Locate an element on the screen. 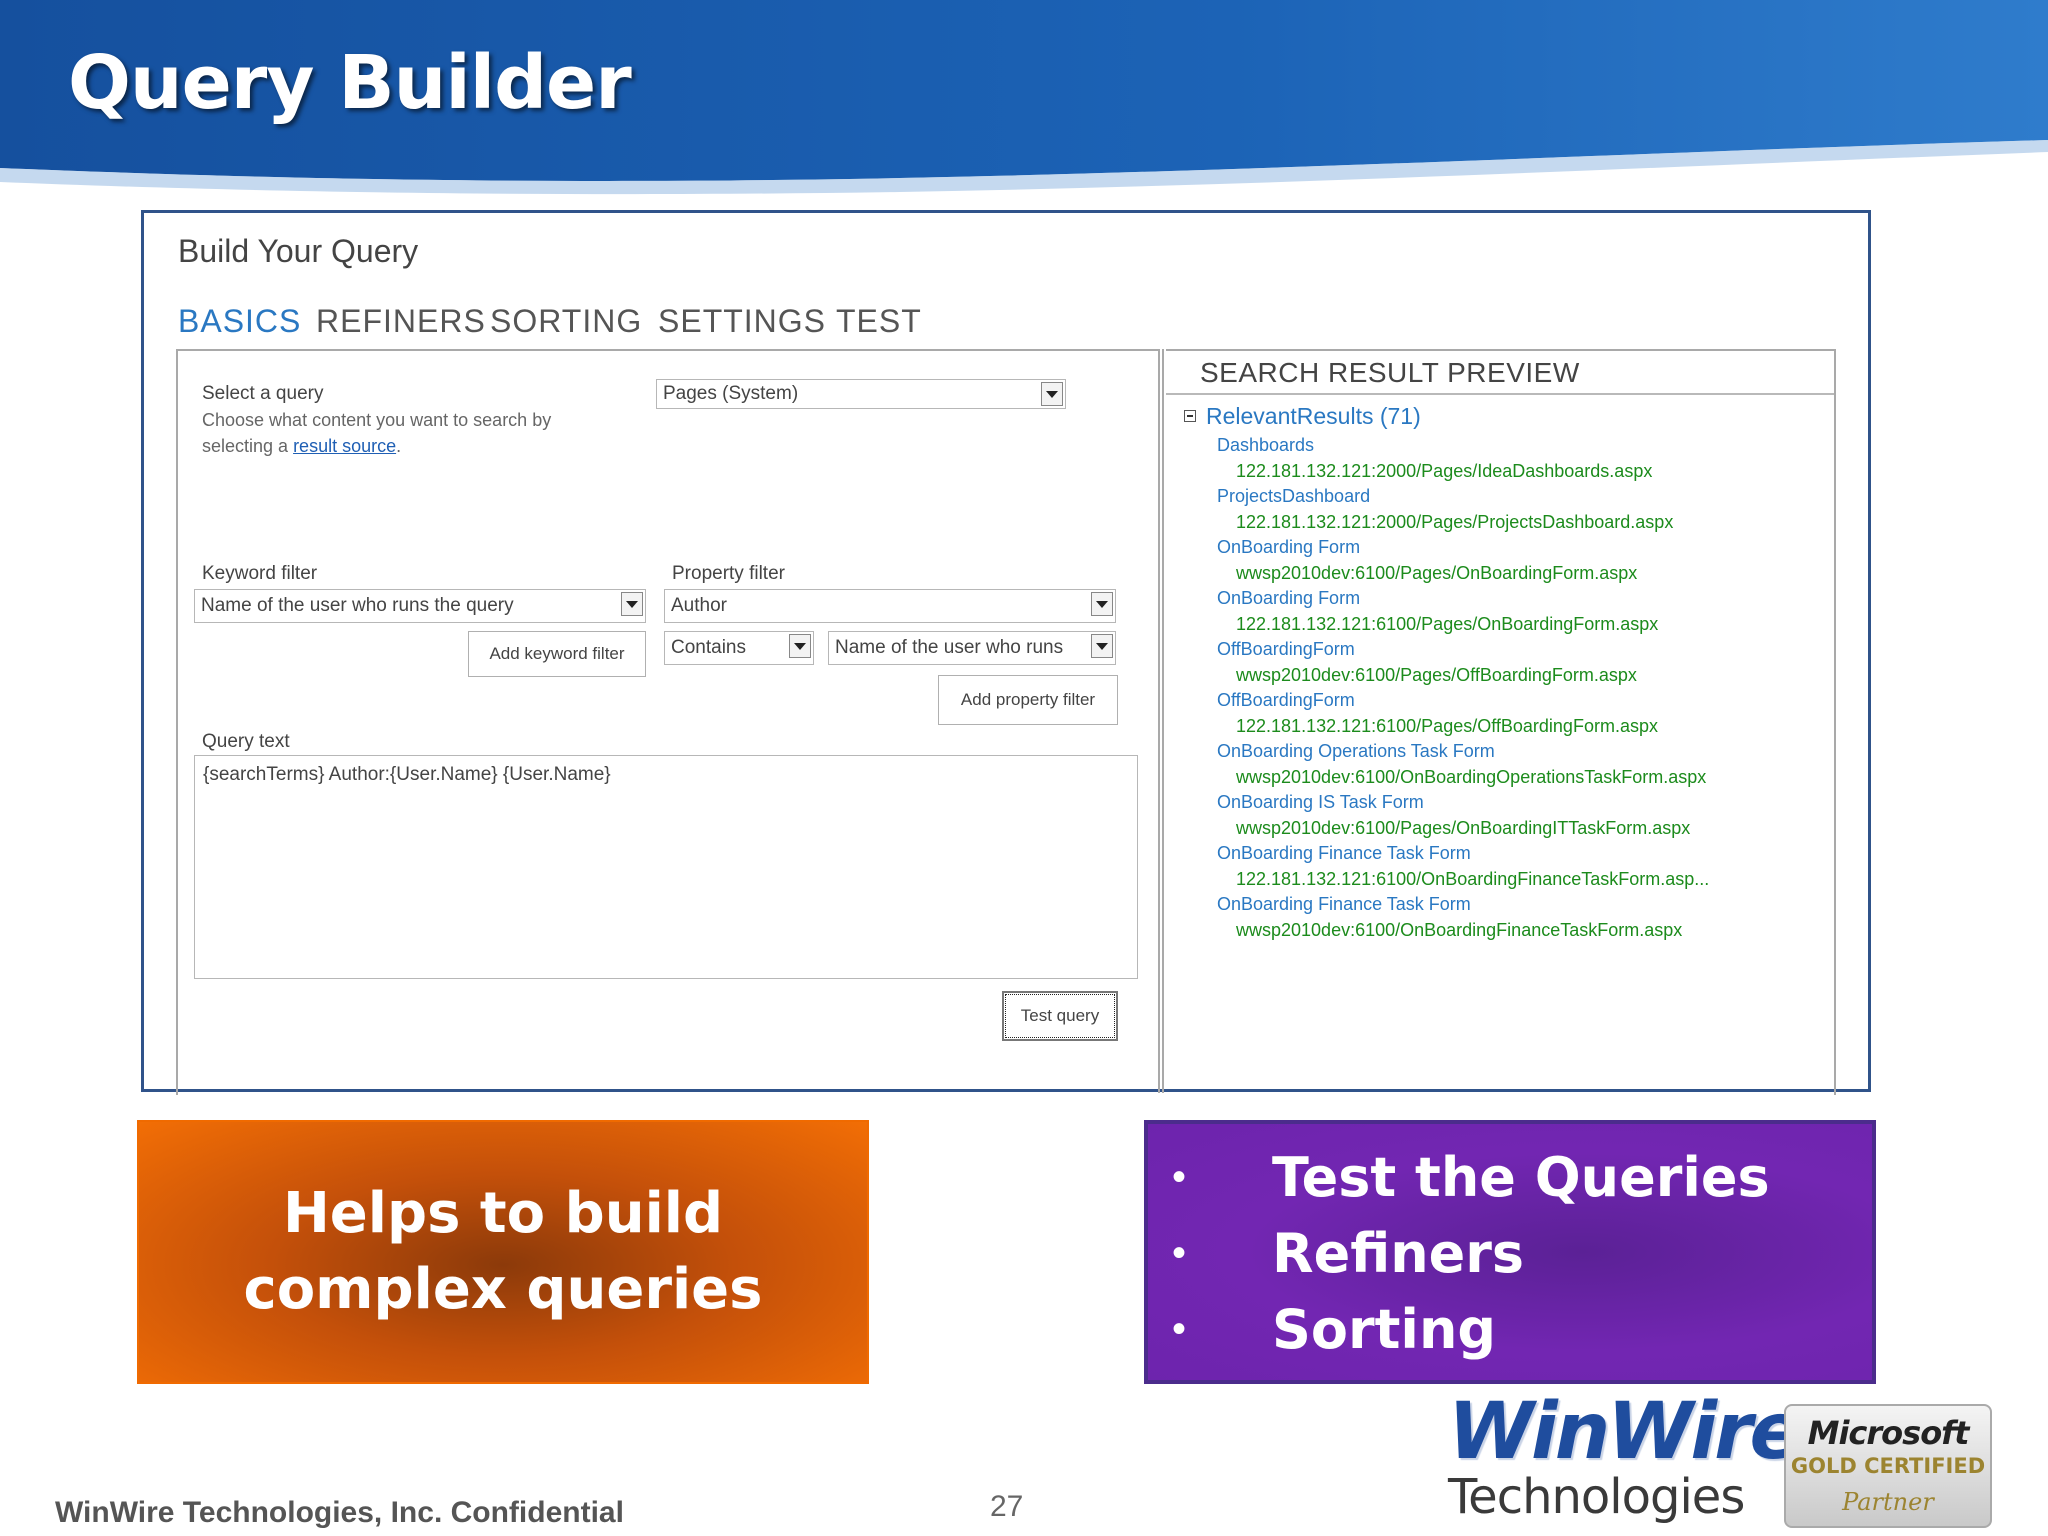  winwire-logo-bottom: Technologies is located at coordinates (1596, 1497).